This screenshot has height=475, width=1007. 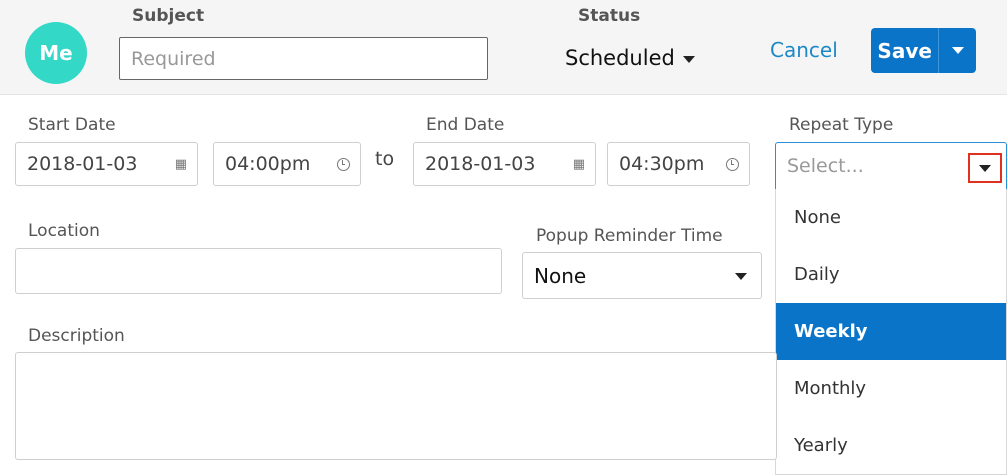 I want to click on start-date-input: 2018-01-03 ▦, so click(x=106, y=164).